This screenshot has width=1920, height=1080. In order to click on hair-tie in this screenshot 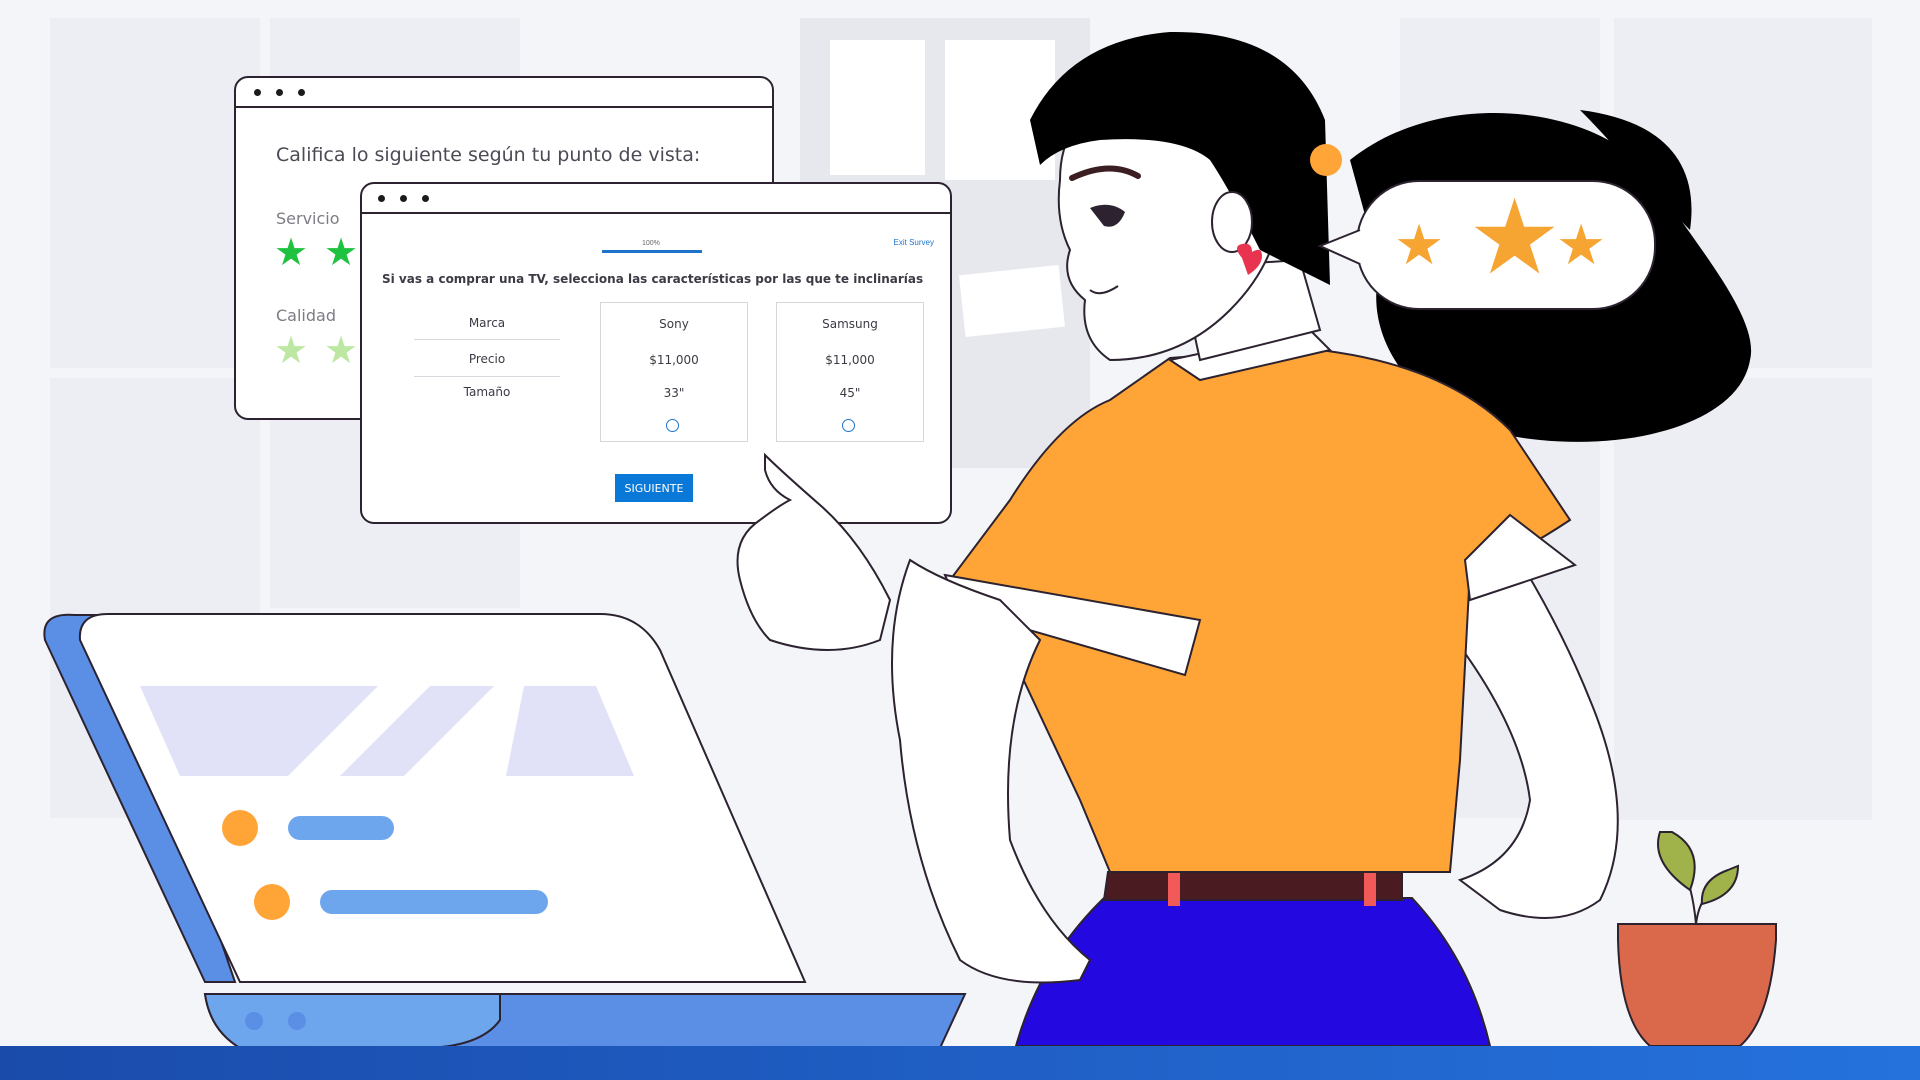, I will do `click(1326, 160)`.